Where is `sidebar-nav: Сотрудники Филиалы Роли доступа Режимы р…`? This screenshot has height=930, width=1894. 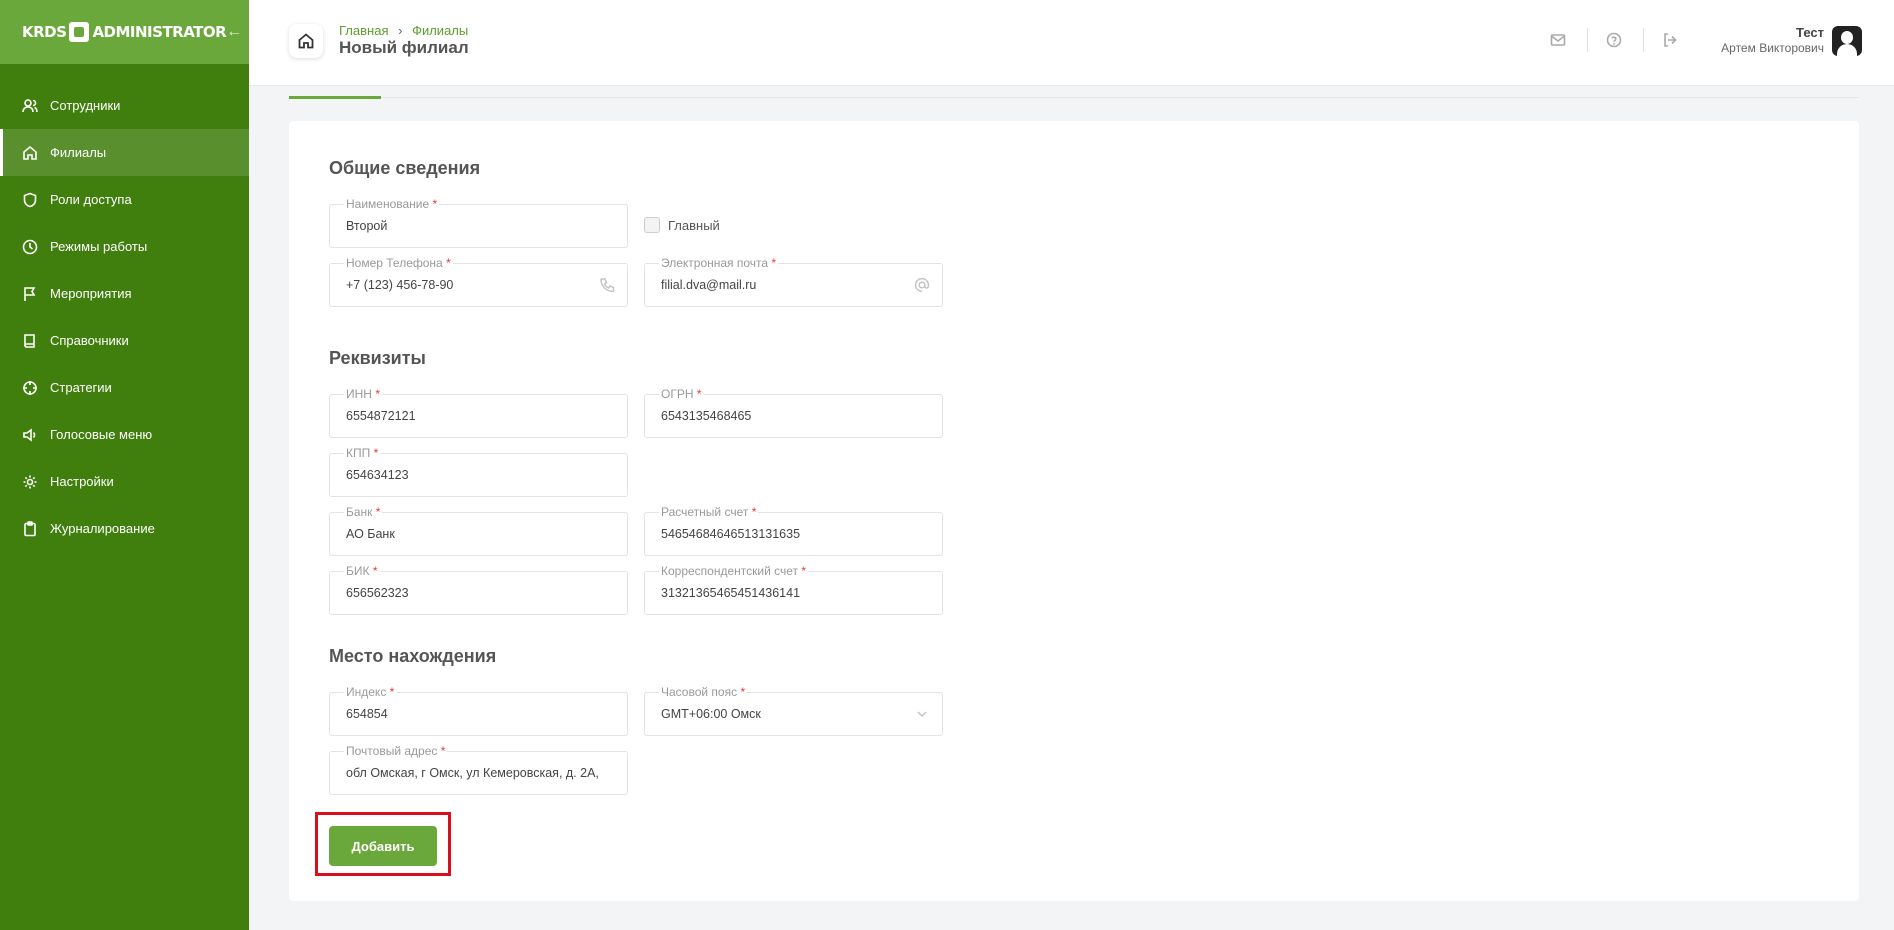 sidebar-nav: Сотрудники Филиалы Роли доступа Режимы р… is located at coordinates (124, 308).